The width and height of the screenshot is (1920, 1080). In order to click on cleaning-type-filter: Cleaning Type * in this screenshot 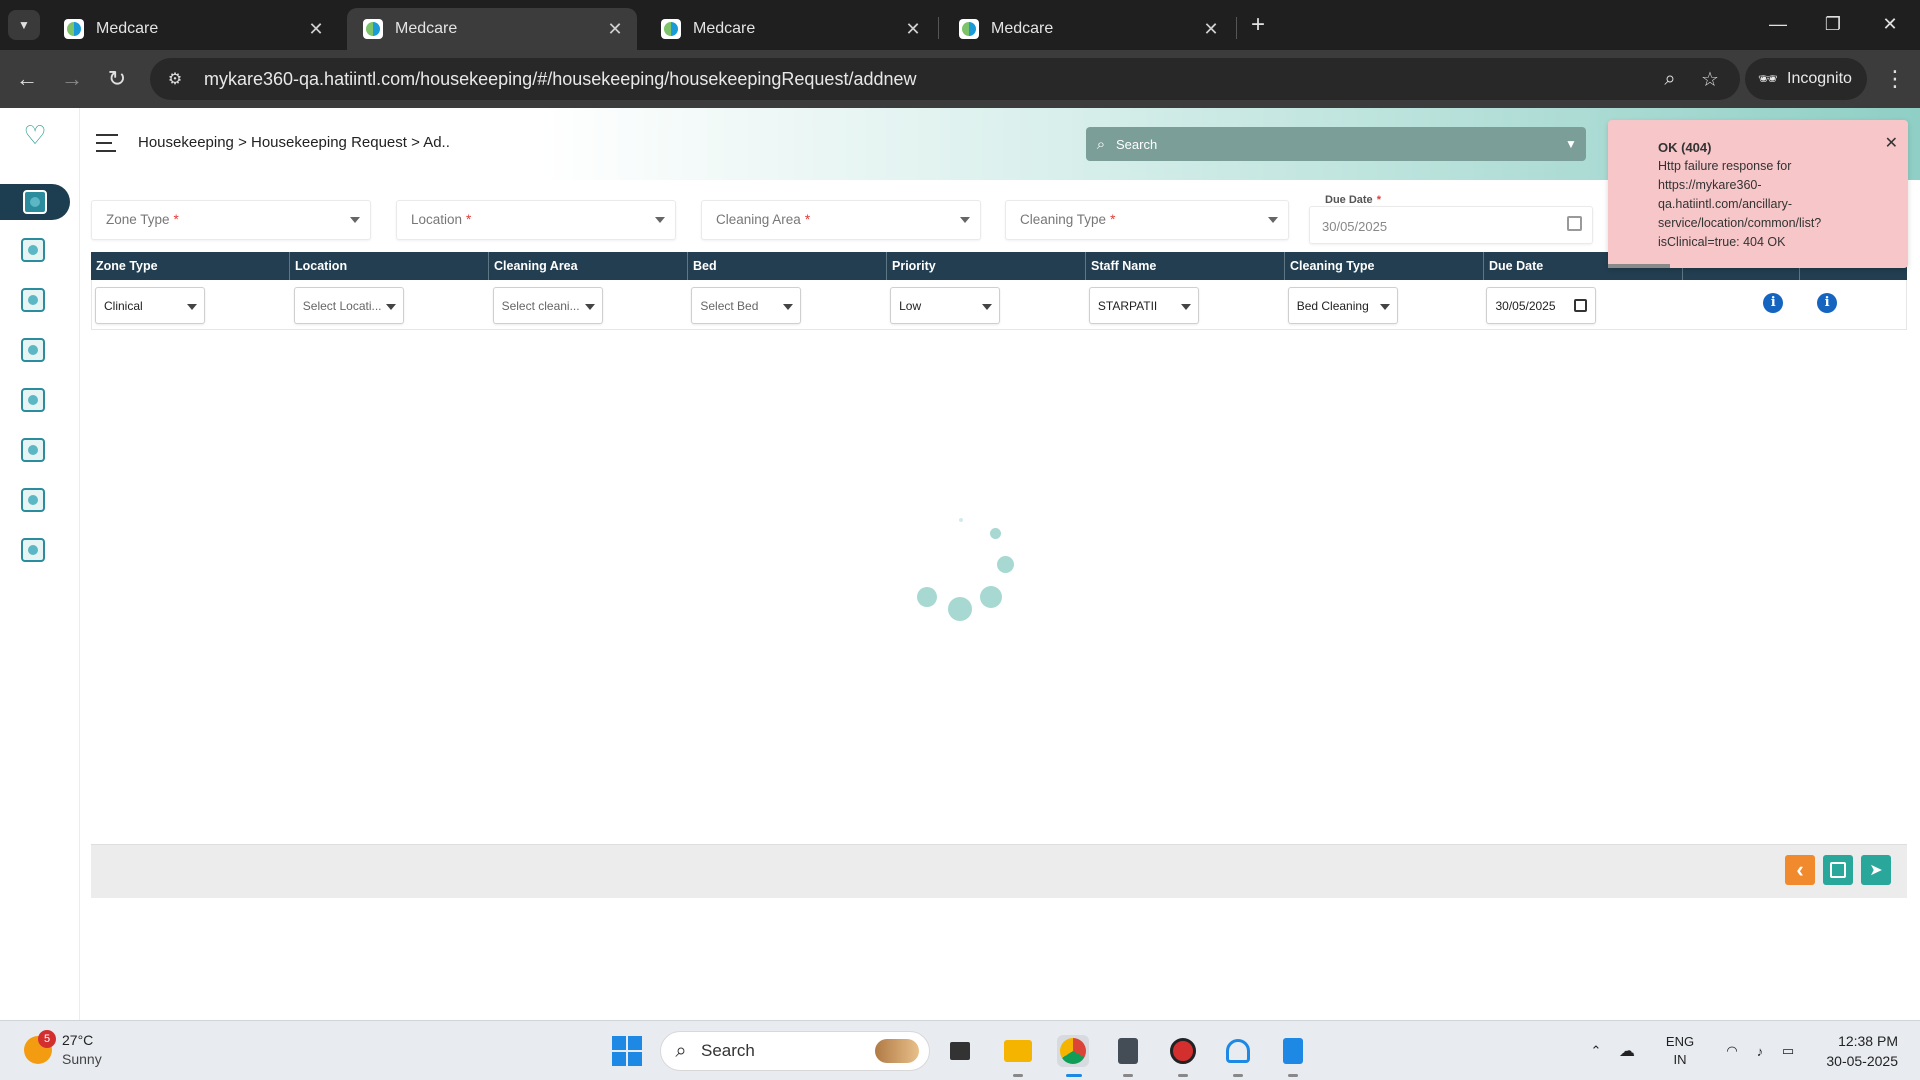, I will do `click(1147, 220)`.